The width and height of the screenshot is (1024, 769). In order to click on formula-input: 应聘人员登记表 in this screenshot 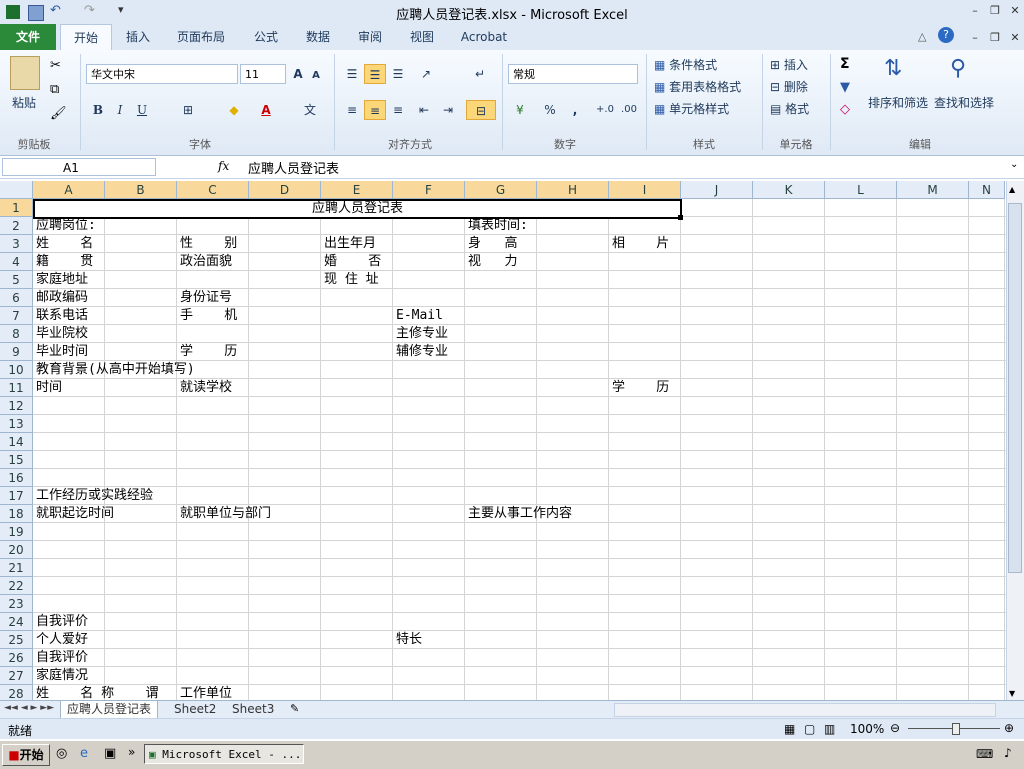, I will do `click(293, 167)`.